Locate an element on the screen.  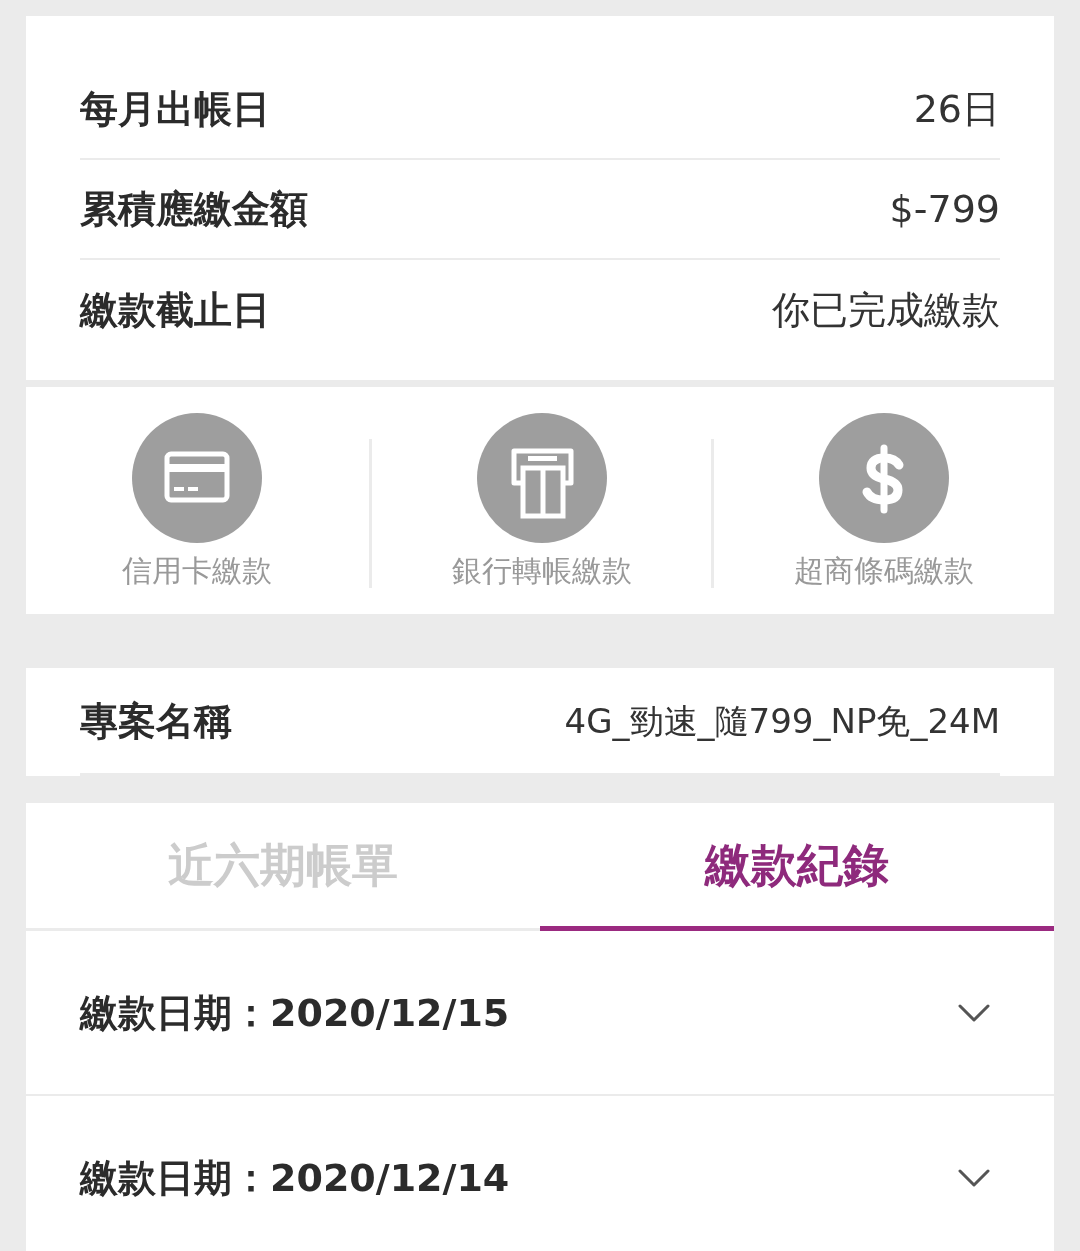
payment-record-item: 繳款日期：2020/12/14 is located at coordinates (540, 1173).